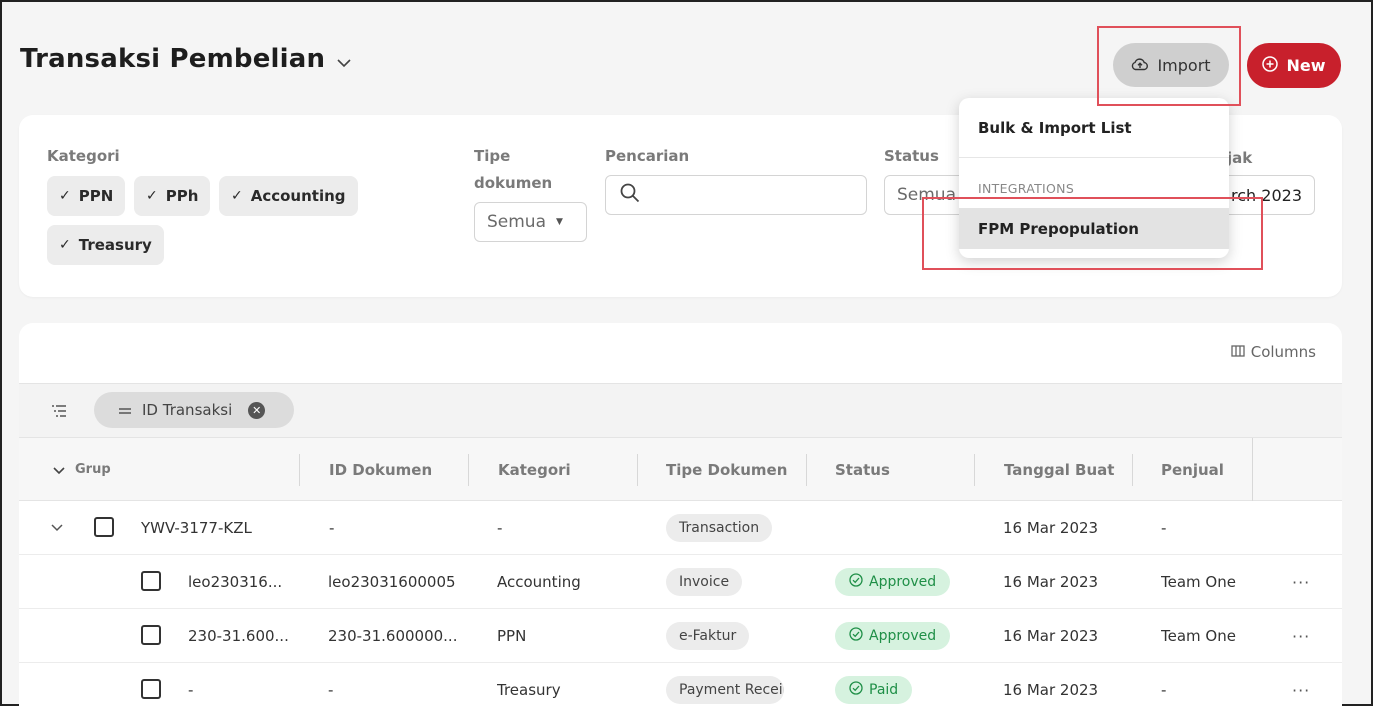 The height and width of the screenshot is (706, 1373). Describe the element at coordinates (115, 245) in the screenshot. I see `chip-label: Treasury` at that location.